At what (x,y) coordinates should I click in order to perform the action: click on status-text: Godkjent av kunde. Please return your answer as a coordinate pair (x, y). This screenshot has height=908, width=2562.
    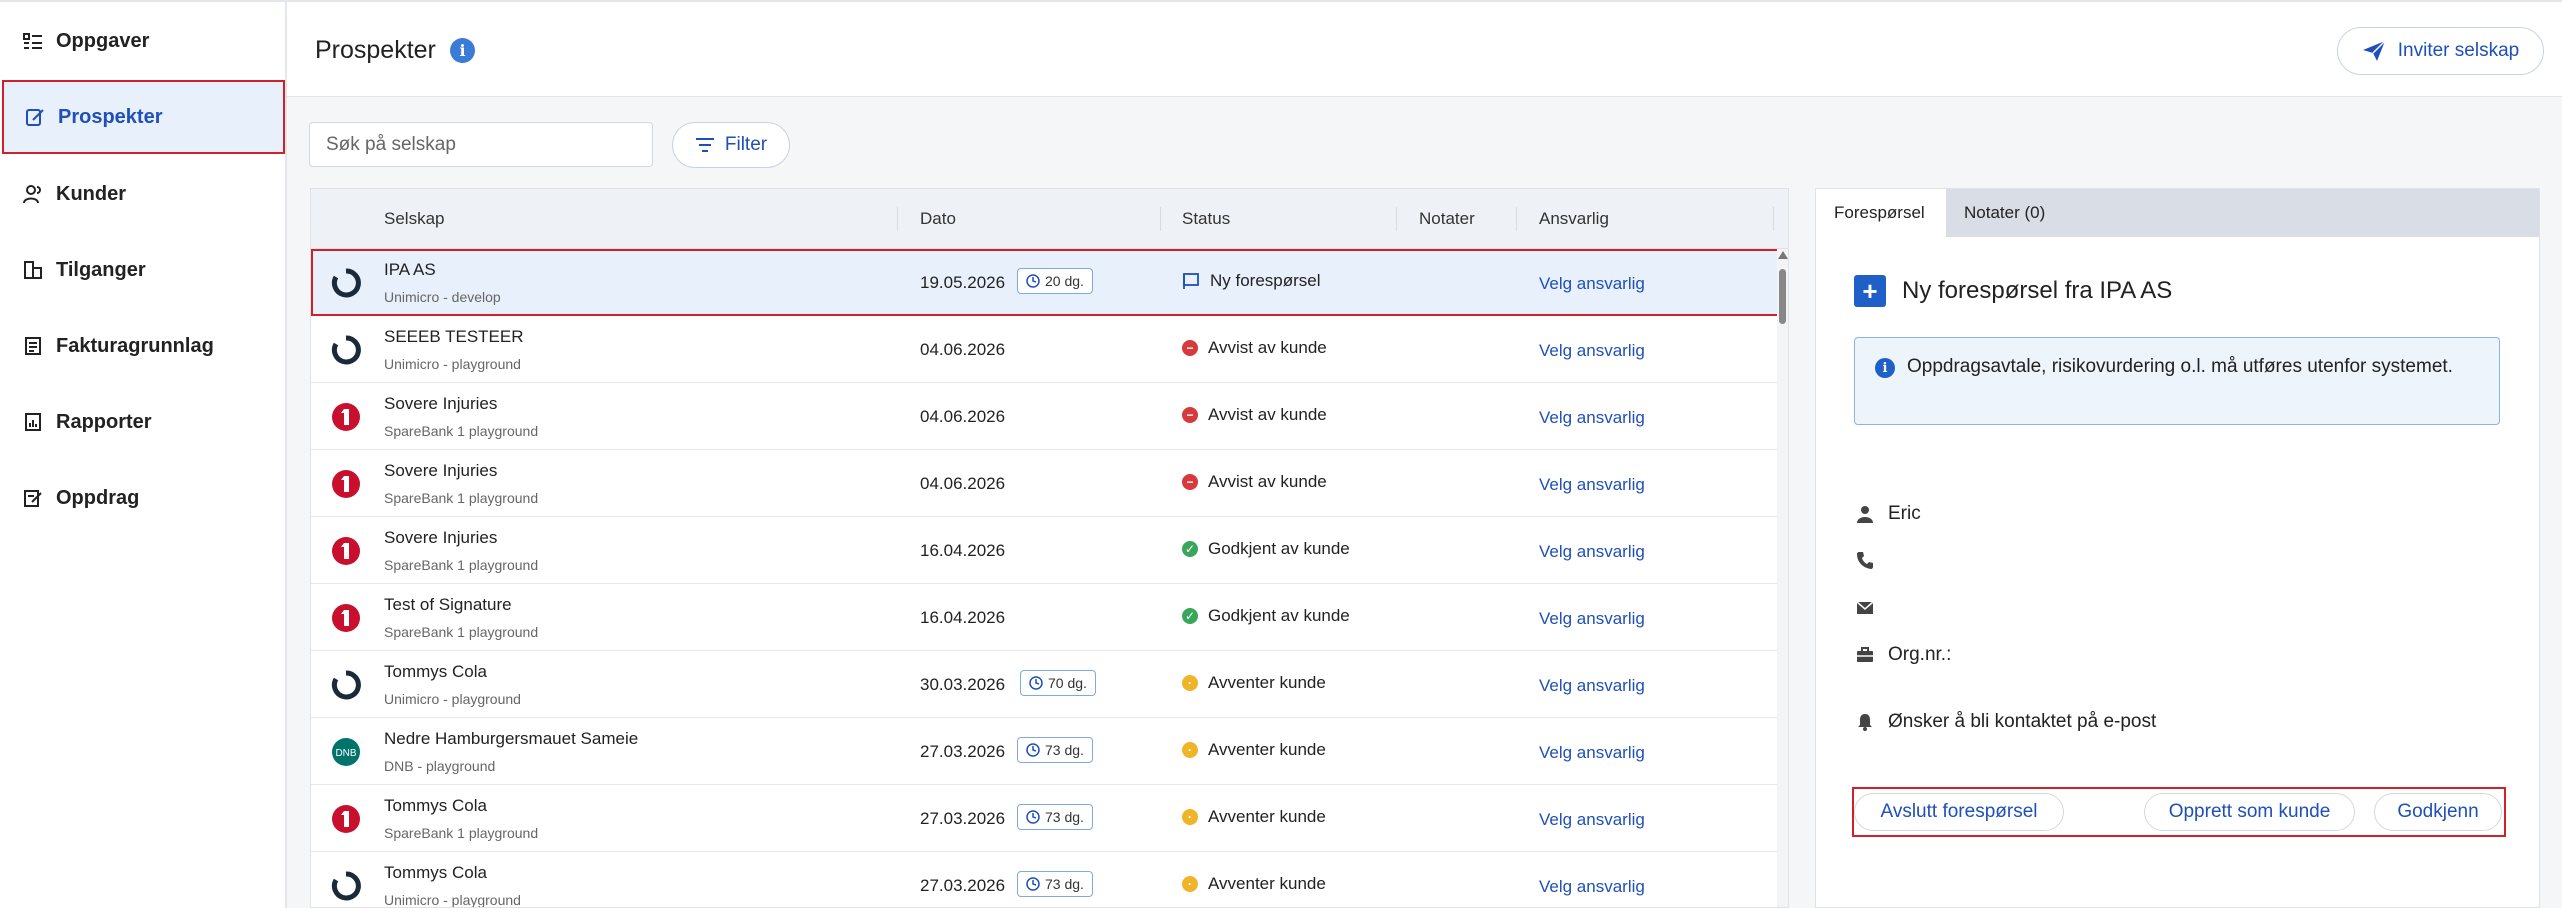
    Looking at the image, I should click on (1279, 615).